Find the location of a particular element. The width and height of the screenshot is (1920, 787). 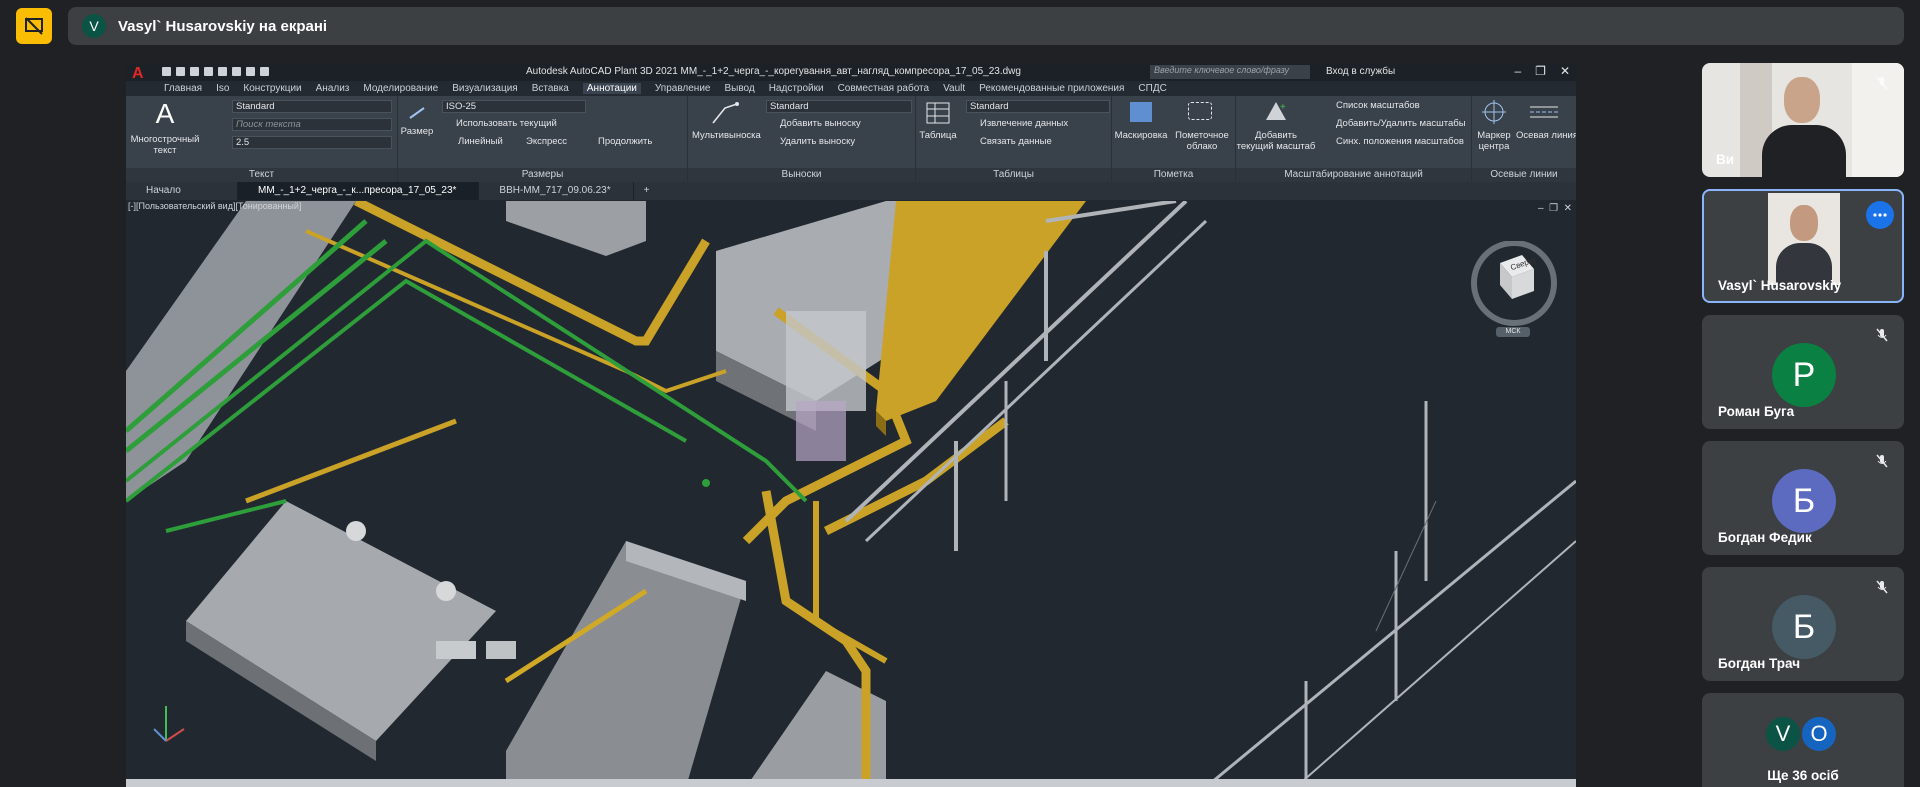

vasyl-video is located at coordinates (1804, 239).